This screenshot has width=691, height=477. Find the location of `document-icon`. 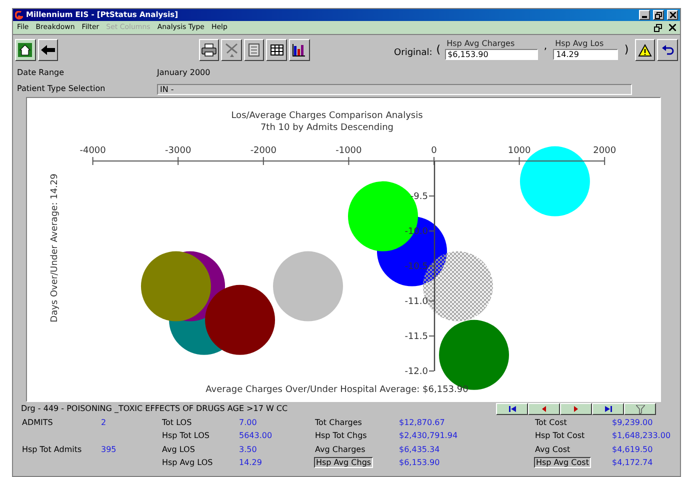

document-icon is located at coordinates (254, 50).